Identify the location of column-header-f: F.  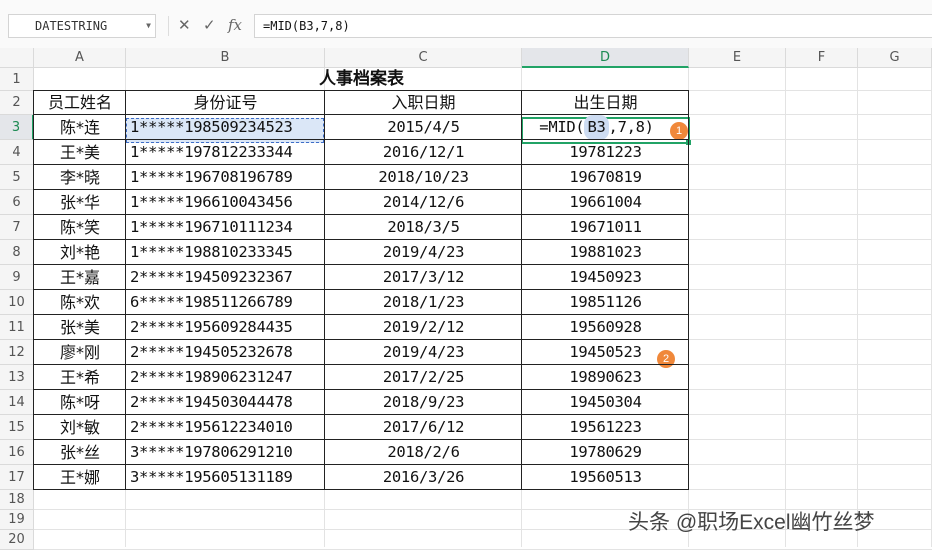
(822, 58).